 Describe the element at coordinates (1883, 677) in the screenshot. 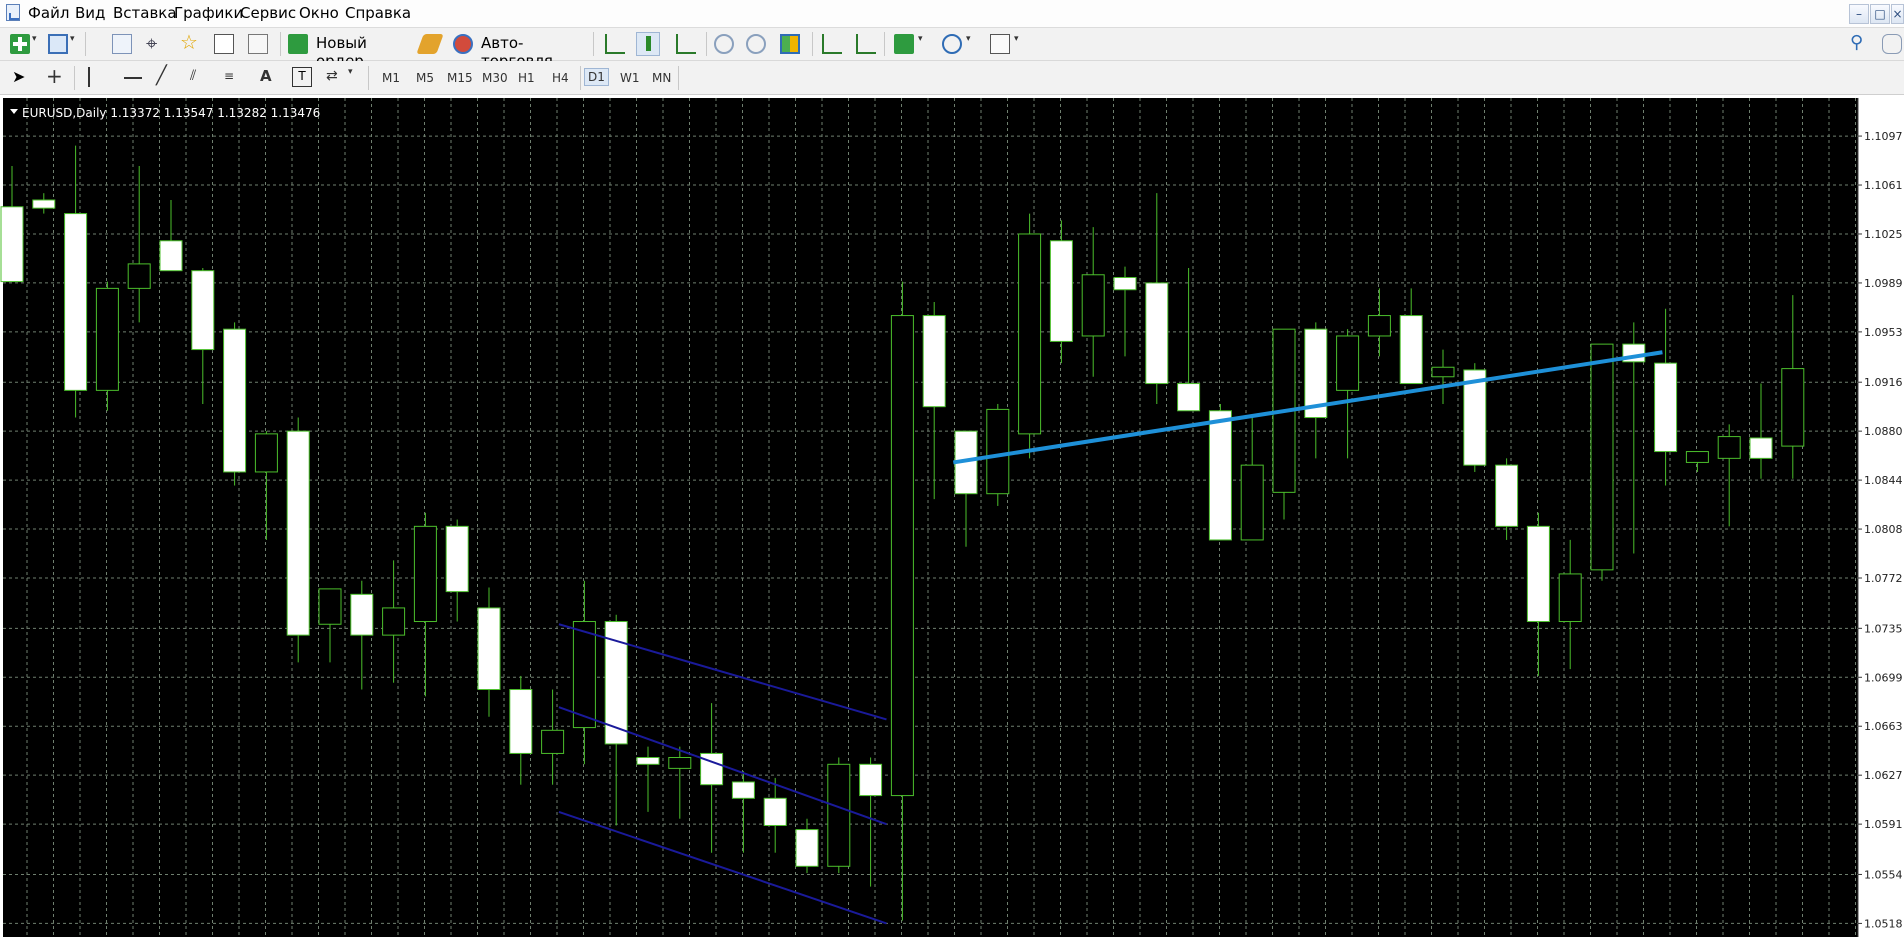

I see `y-tick-label: 1.0699` at that location.